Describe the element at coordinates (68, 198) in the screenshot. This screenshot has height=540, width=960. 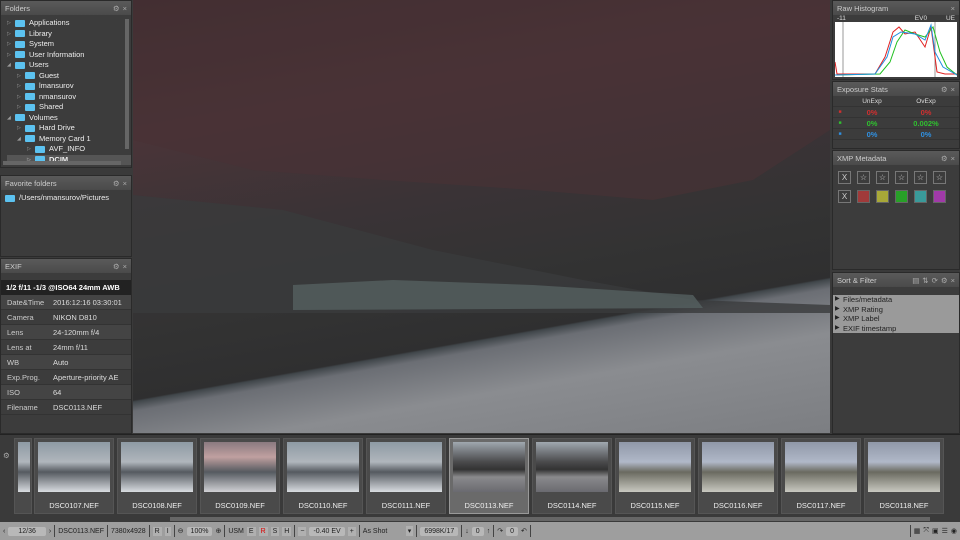
I see `favorite-folder: /Users/nmansurov/Pictures` at that location.